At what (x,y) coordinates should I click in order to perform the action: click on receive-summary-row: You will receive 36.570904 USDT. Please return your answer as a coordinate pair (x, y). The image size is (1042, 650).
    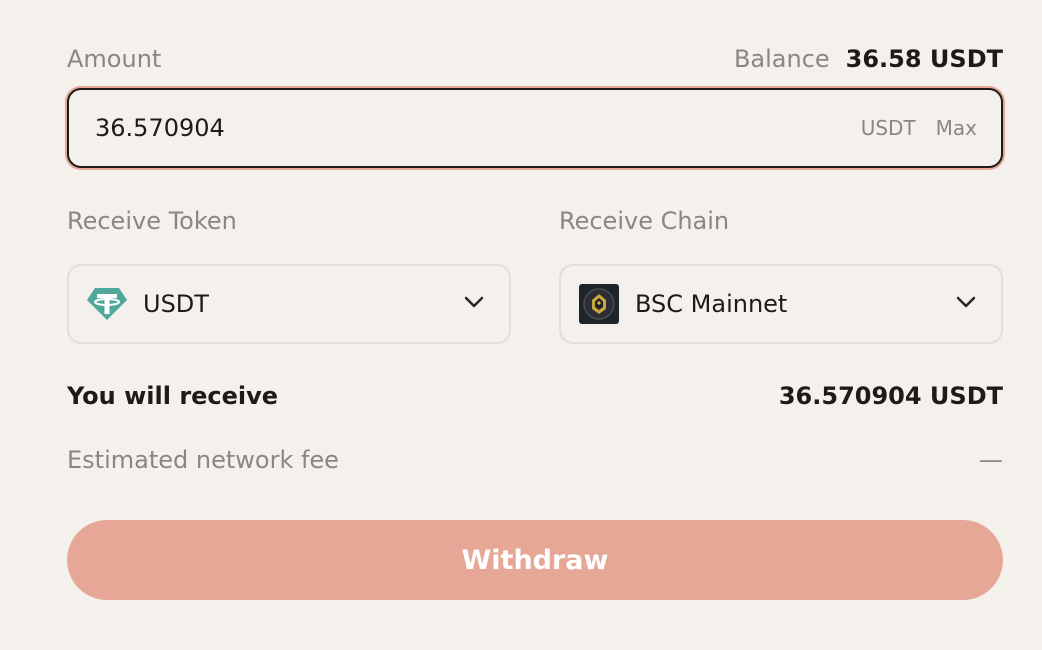
    Looking at the image, I should click on (535, 396).